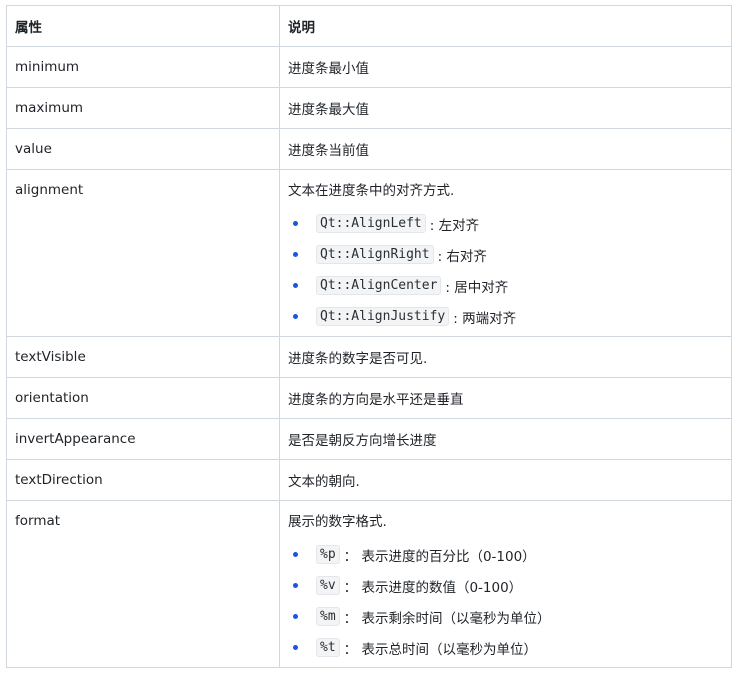 This screenshot has height=675, width=738. What do you see at coordinates (505, 398) in the screenshot?
I see `property-description: 进度条的方向是水平还是垂直` at bounding box center [505, 398].